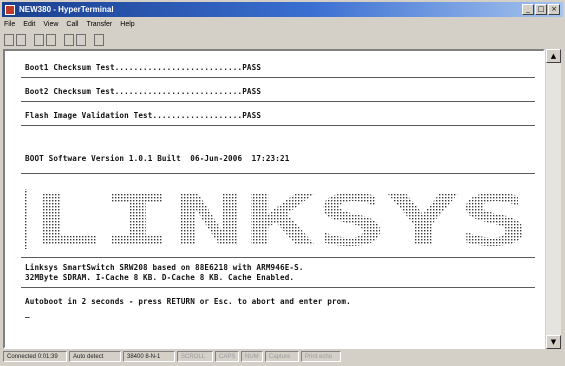  Describe the element at coordinates (195, 356) in the screenshot. I see `status-scroll: SCROLL` at that location.